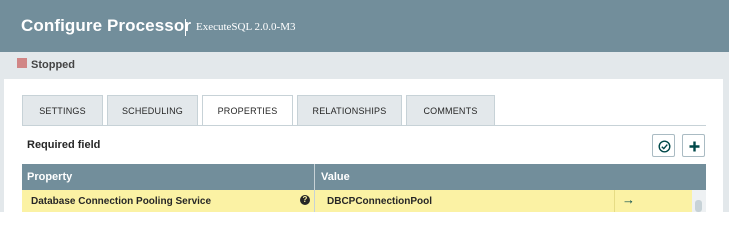  I want to click on tab-settings: SETTINGS, so click(62, 110).